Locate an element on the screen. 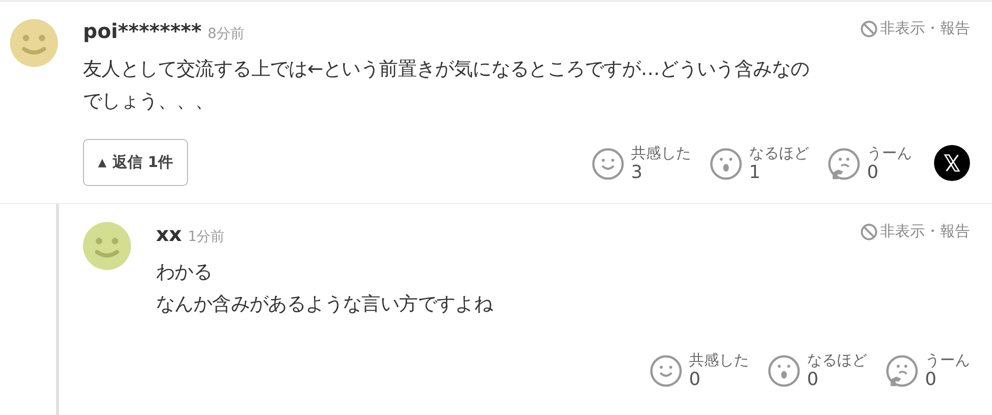 This screenshot has height=415, width=992. replies-button: ▲ 返信 1件 is located at coordinates (135, 162).